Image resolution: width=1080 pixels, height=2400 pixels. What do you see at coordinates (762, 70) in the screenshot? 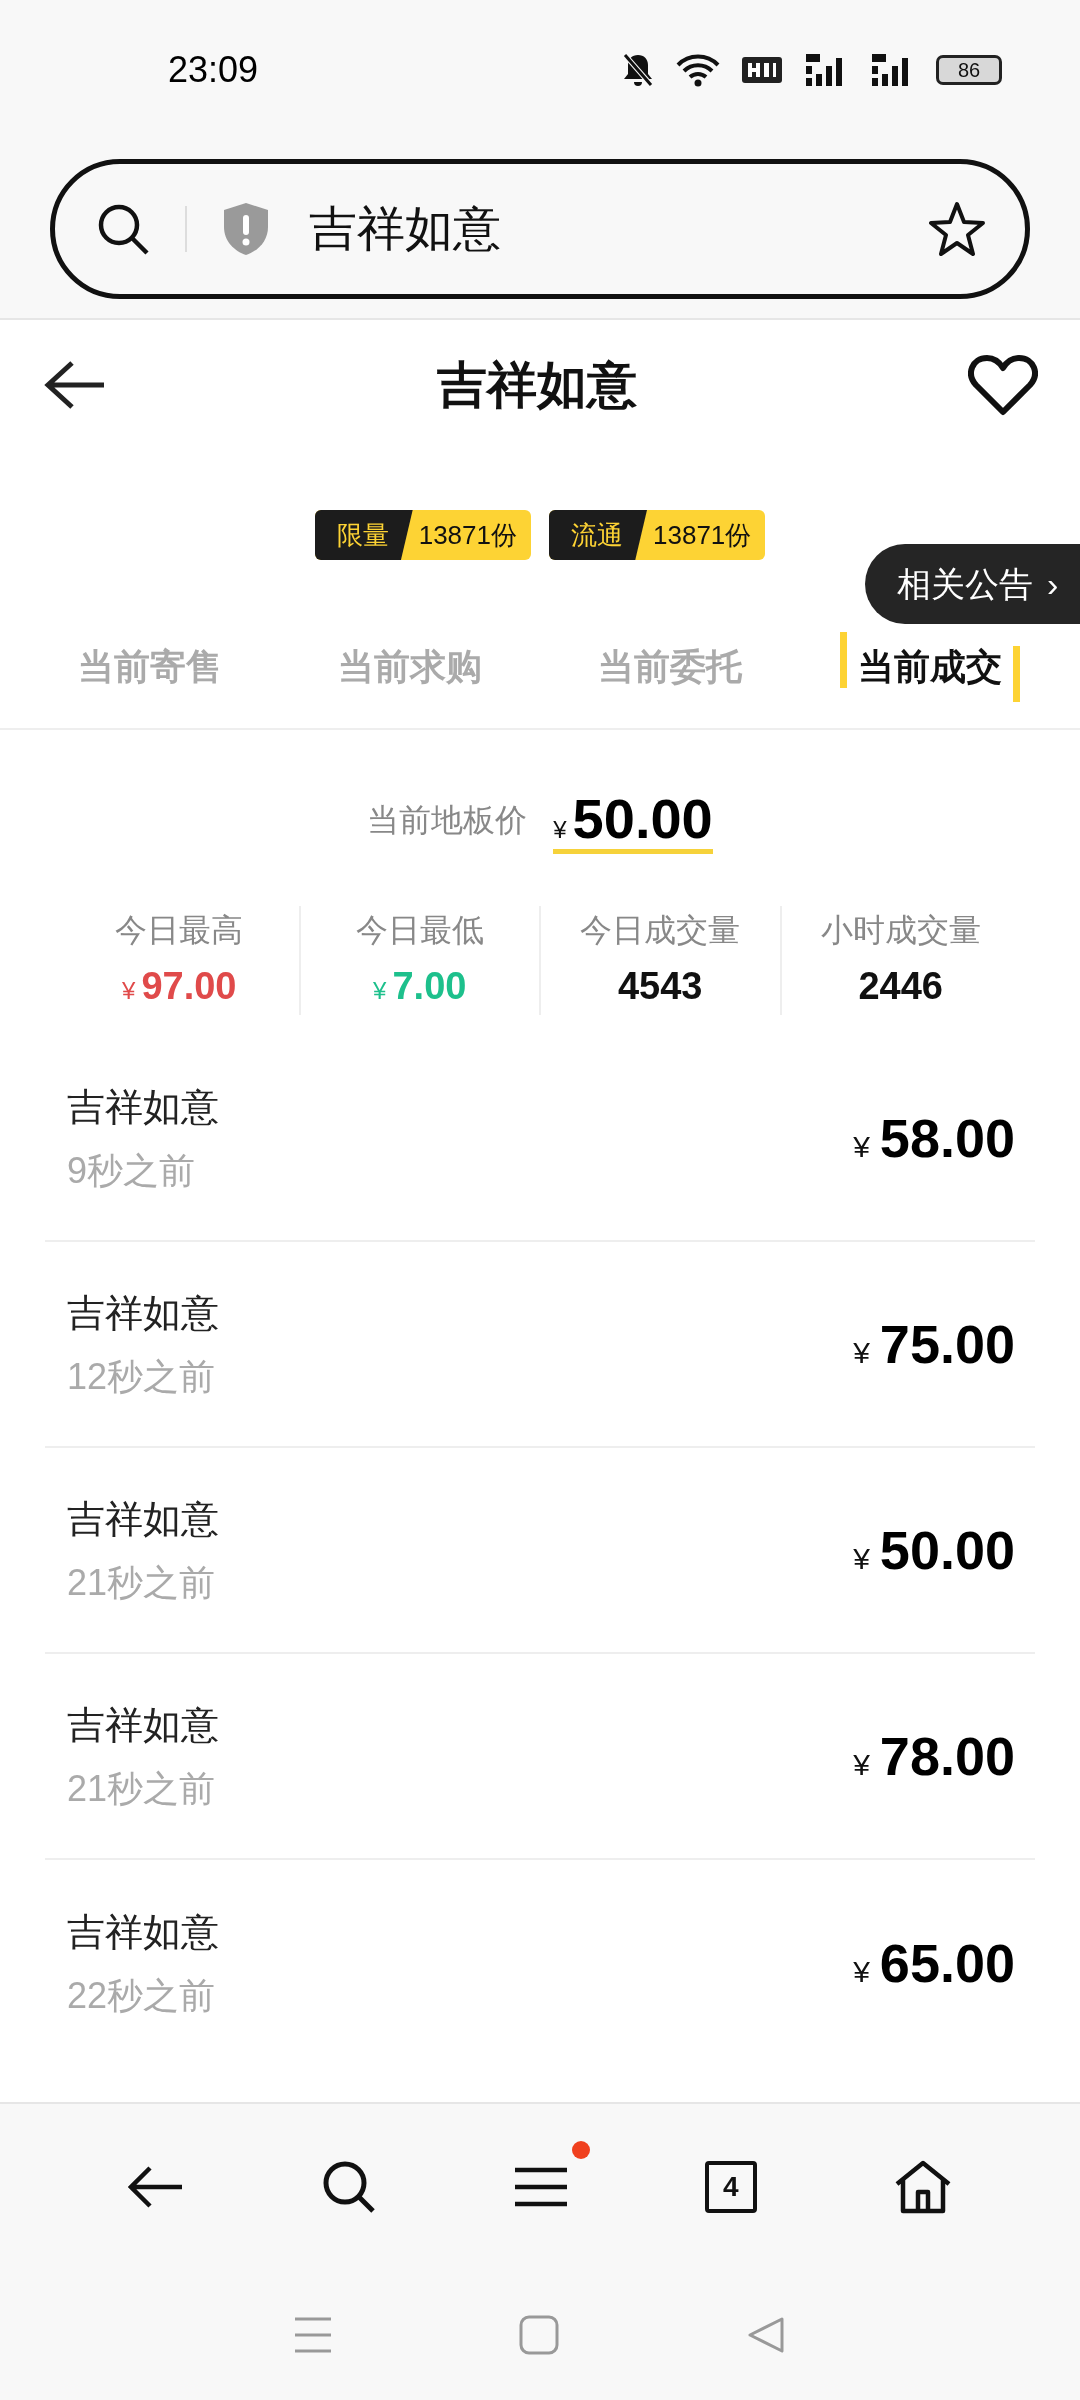
I see `hd-icon` at bounding box center [762, 70].